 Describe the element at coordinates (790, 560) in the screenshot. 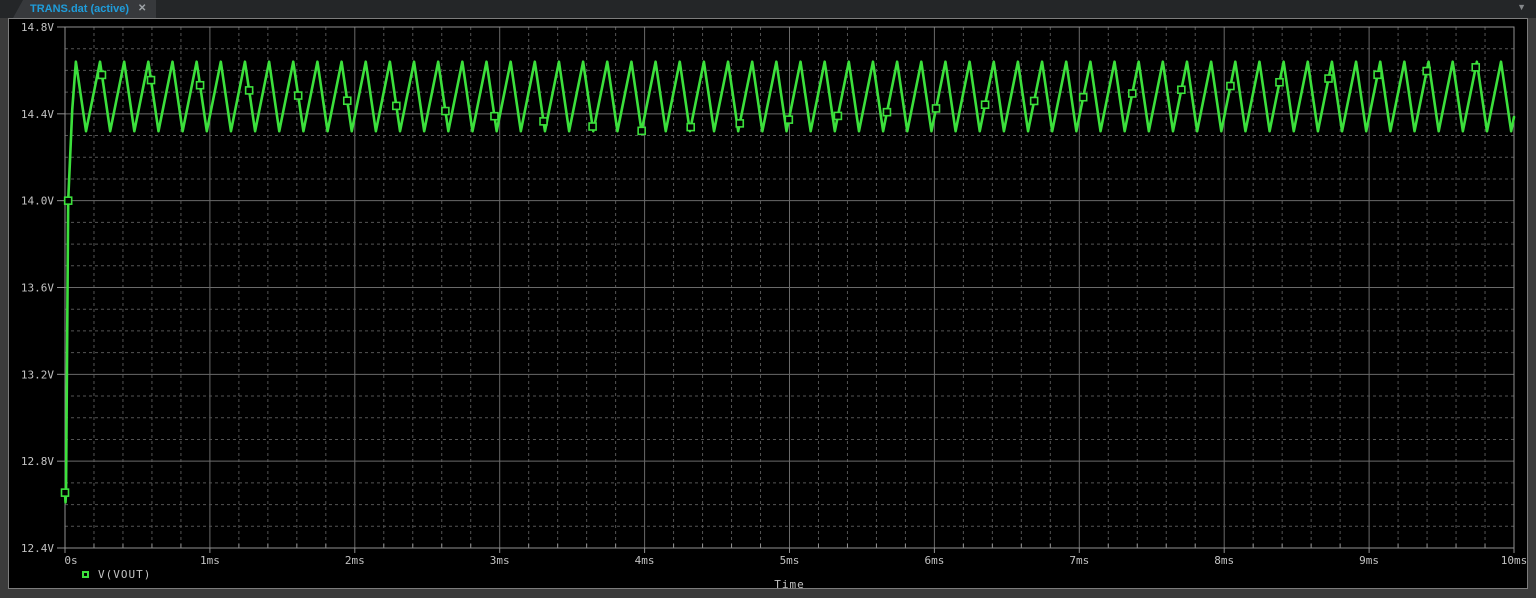

I see `x-tick-label: 5ms` at that location.